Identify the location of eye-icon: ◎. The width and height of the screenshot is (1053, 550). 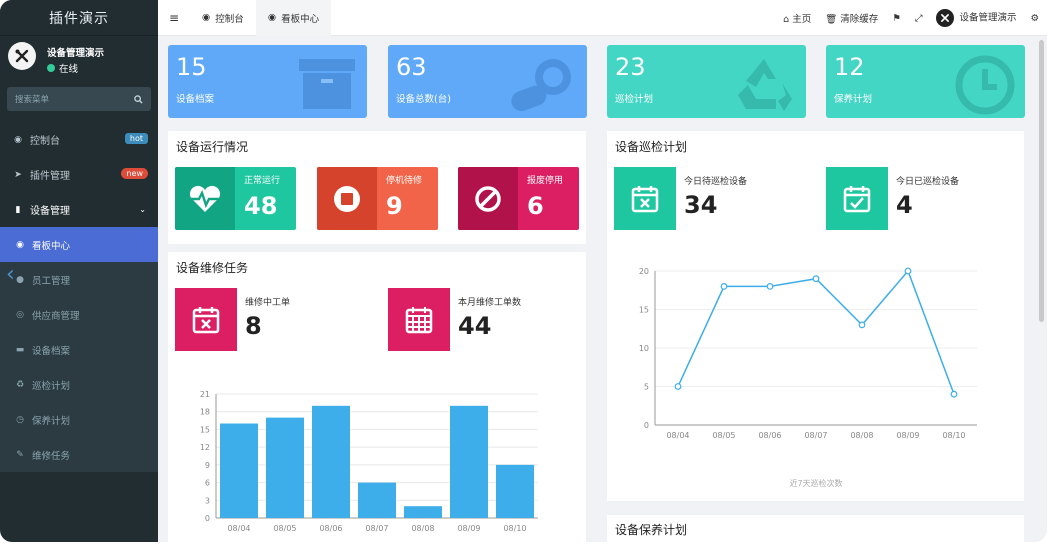
(20, 314).